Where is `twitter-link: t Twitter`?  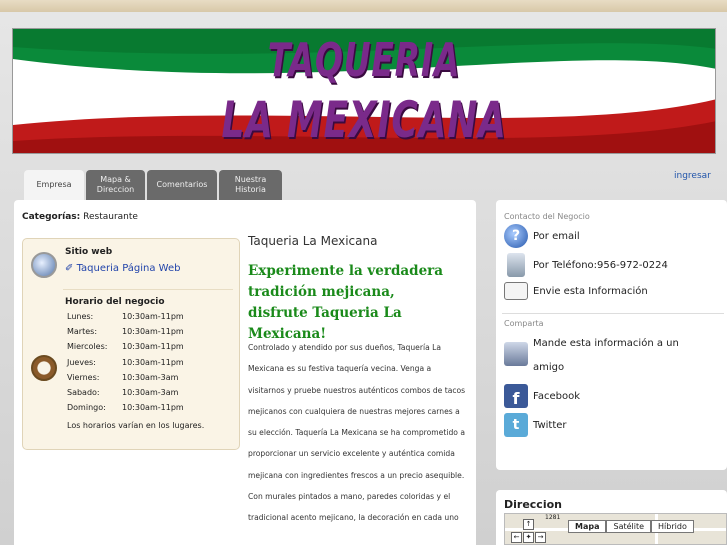 twitter-link: t Twitter is located at coordinates (535, 425).